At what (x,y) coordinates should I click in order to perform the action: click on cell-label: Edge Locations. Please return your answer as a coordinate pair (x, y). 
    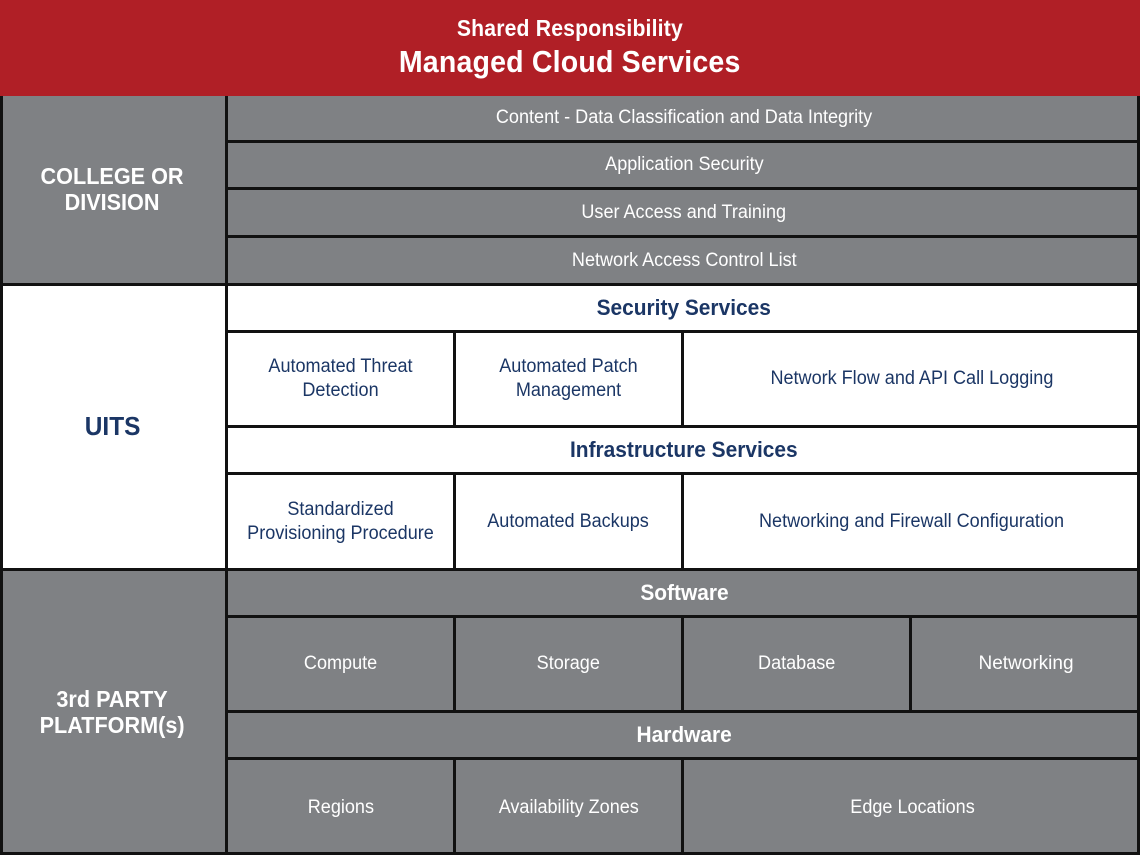
    Looking at the image, I should click on (912, 807).